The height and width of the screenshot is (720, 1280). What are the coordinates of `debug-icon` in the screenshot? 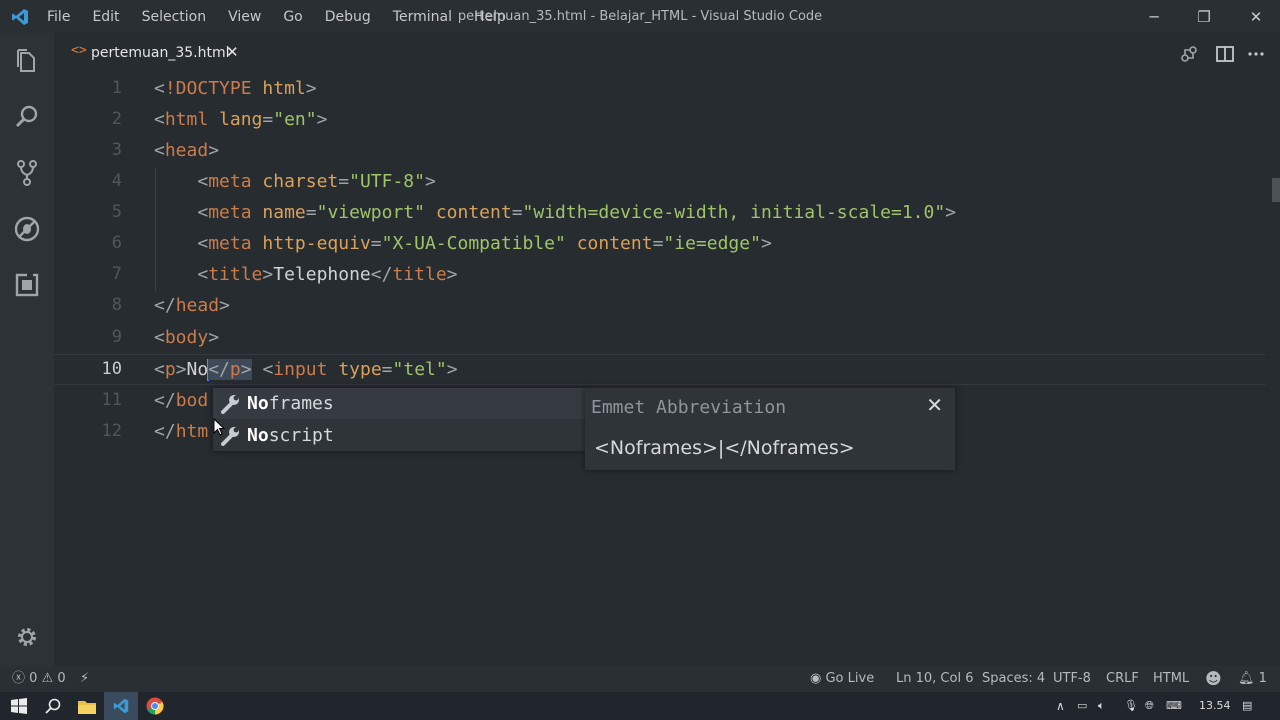 It's located at (27, 229).